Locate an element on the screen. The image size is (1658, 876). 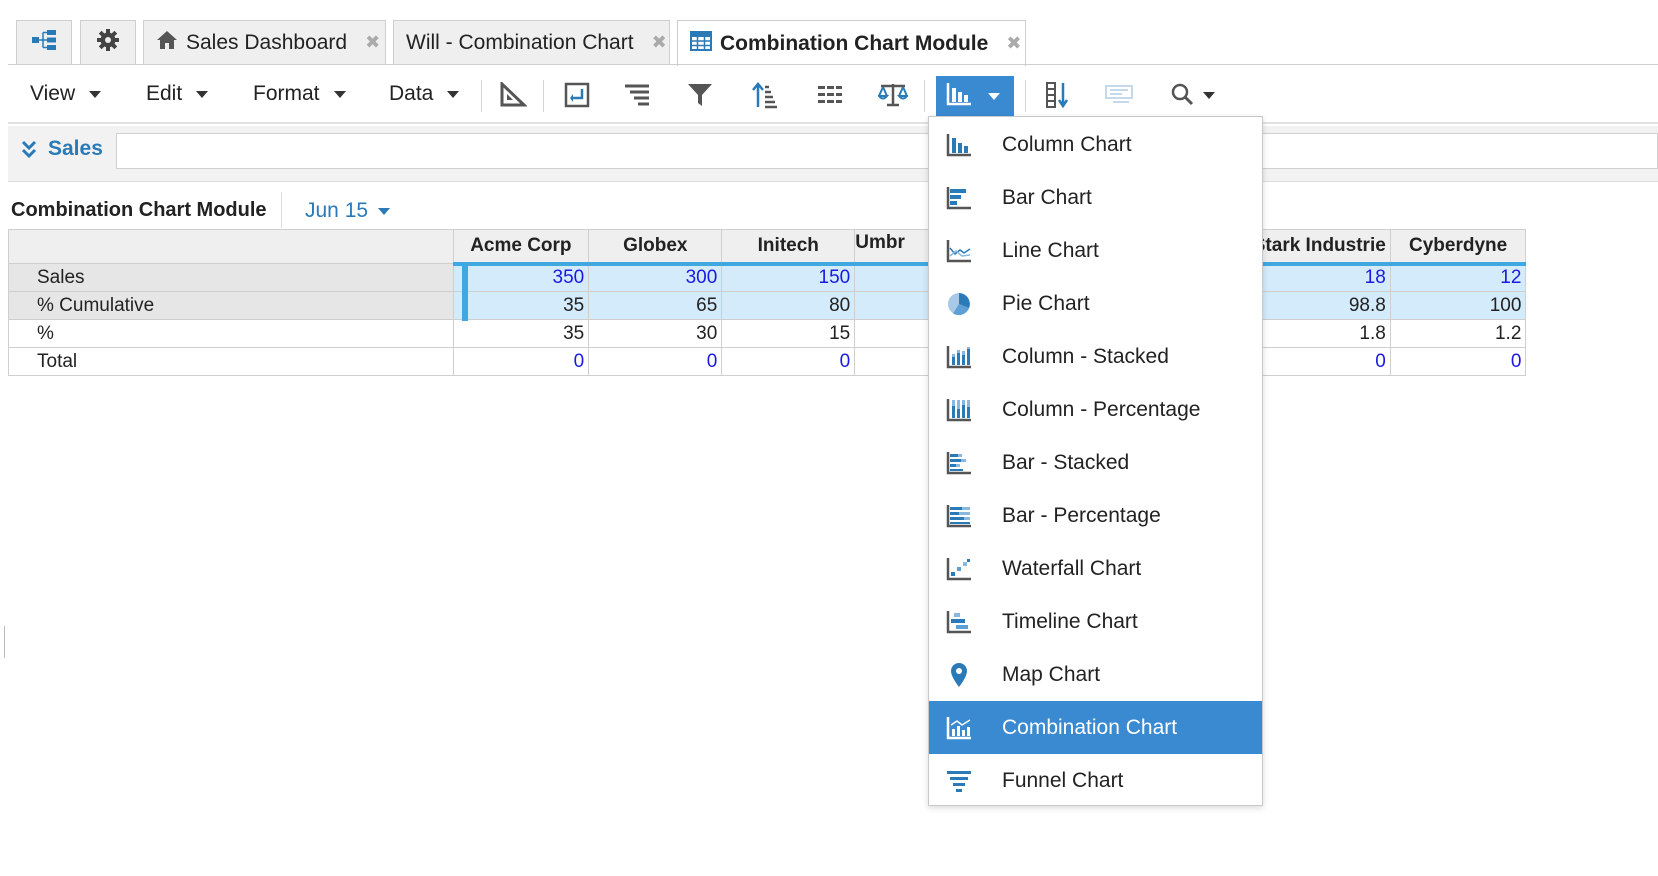
table-cell: 65 is located at coordinates (655, 305).